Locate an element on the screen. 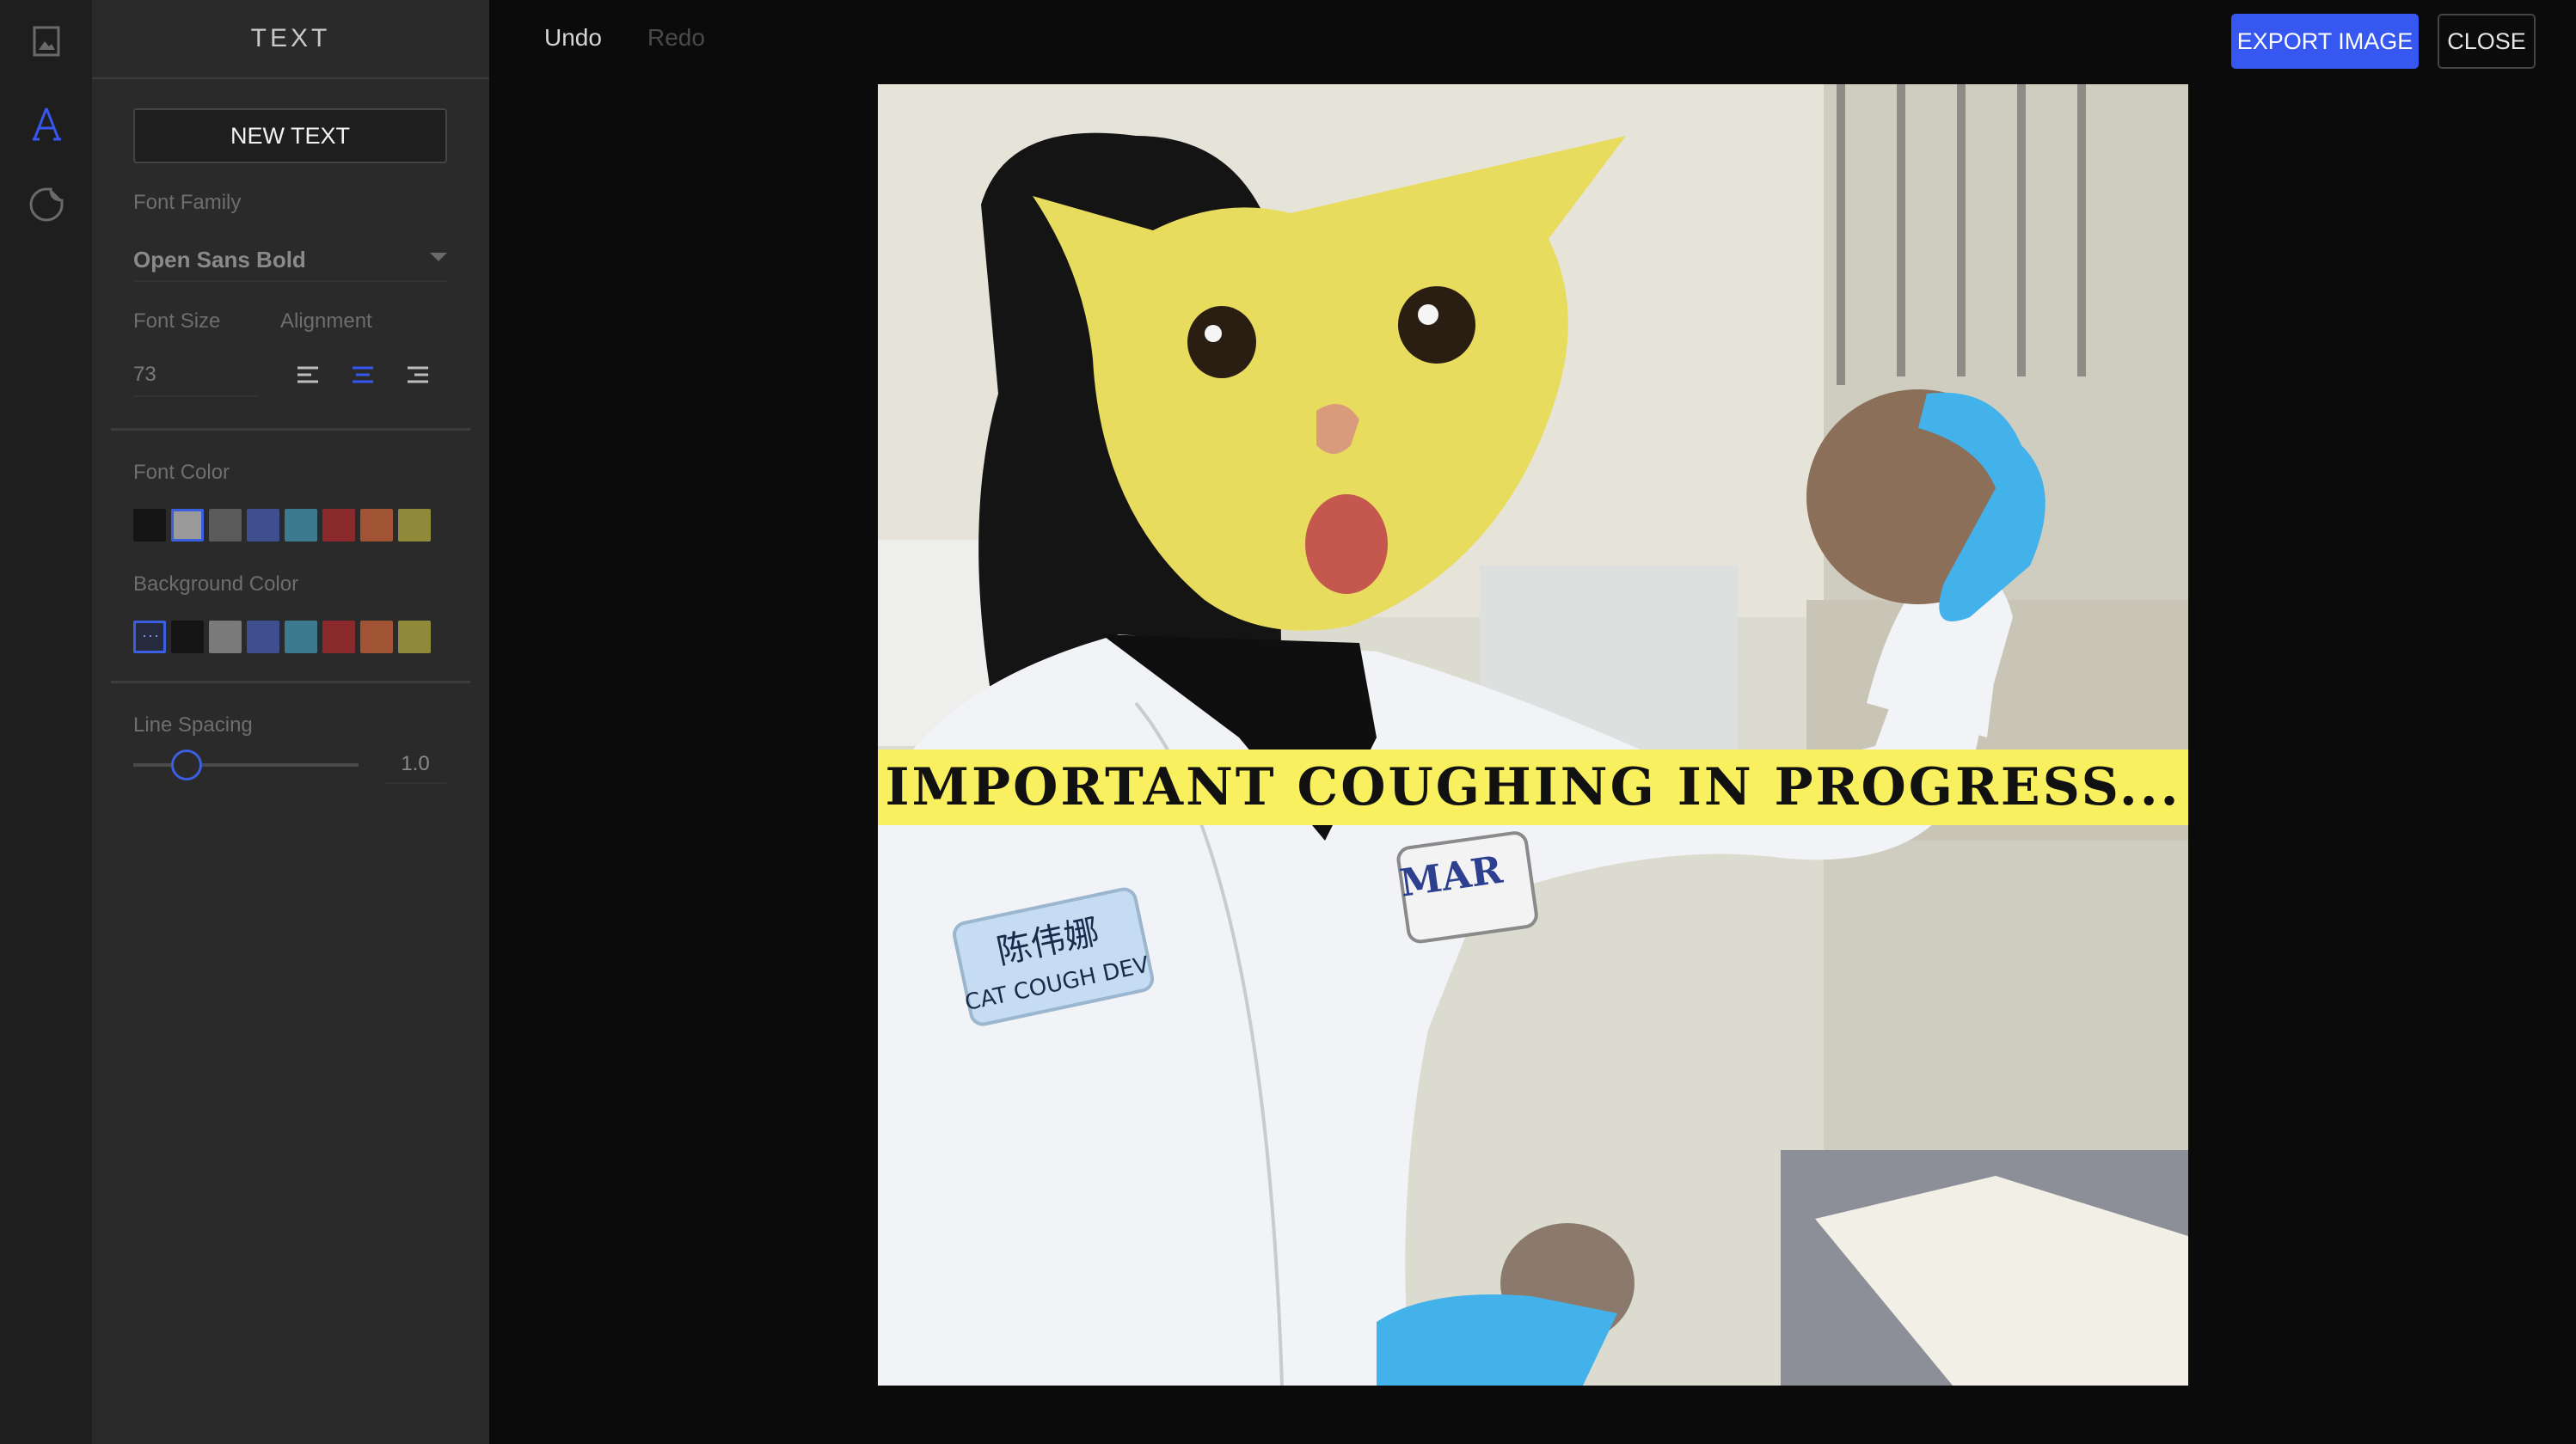 The height and width of the screenshot is (1444, 2576). align-left-icon is located at coordinates (308, 377).